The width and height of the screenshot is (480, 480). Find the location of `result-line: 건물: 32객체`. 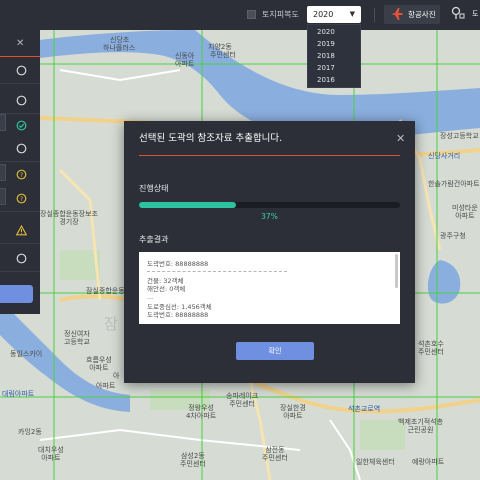

result-line: 건물: 32객체 is located at coordinates (165, 281).